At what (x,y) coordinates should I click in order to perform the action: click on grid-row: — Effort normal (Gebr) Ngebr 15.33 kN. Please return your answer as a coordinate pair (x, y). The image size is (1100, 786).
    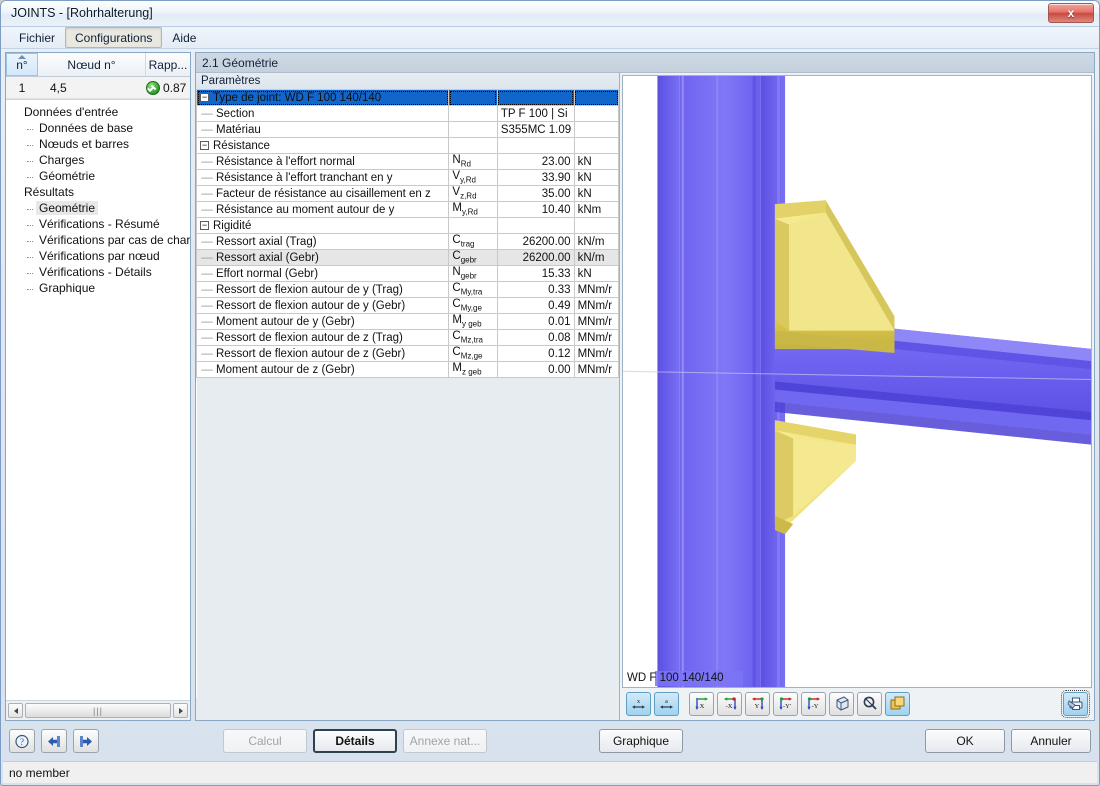
    Looking at the image, I should click on (407, 273).